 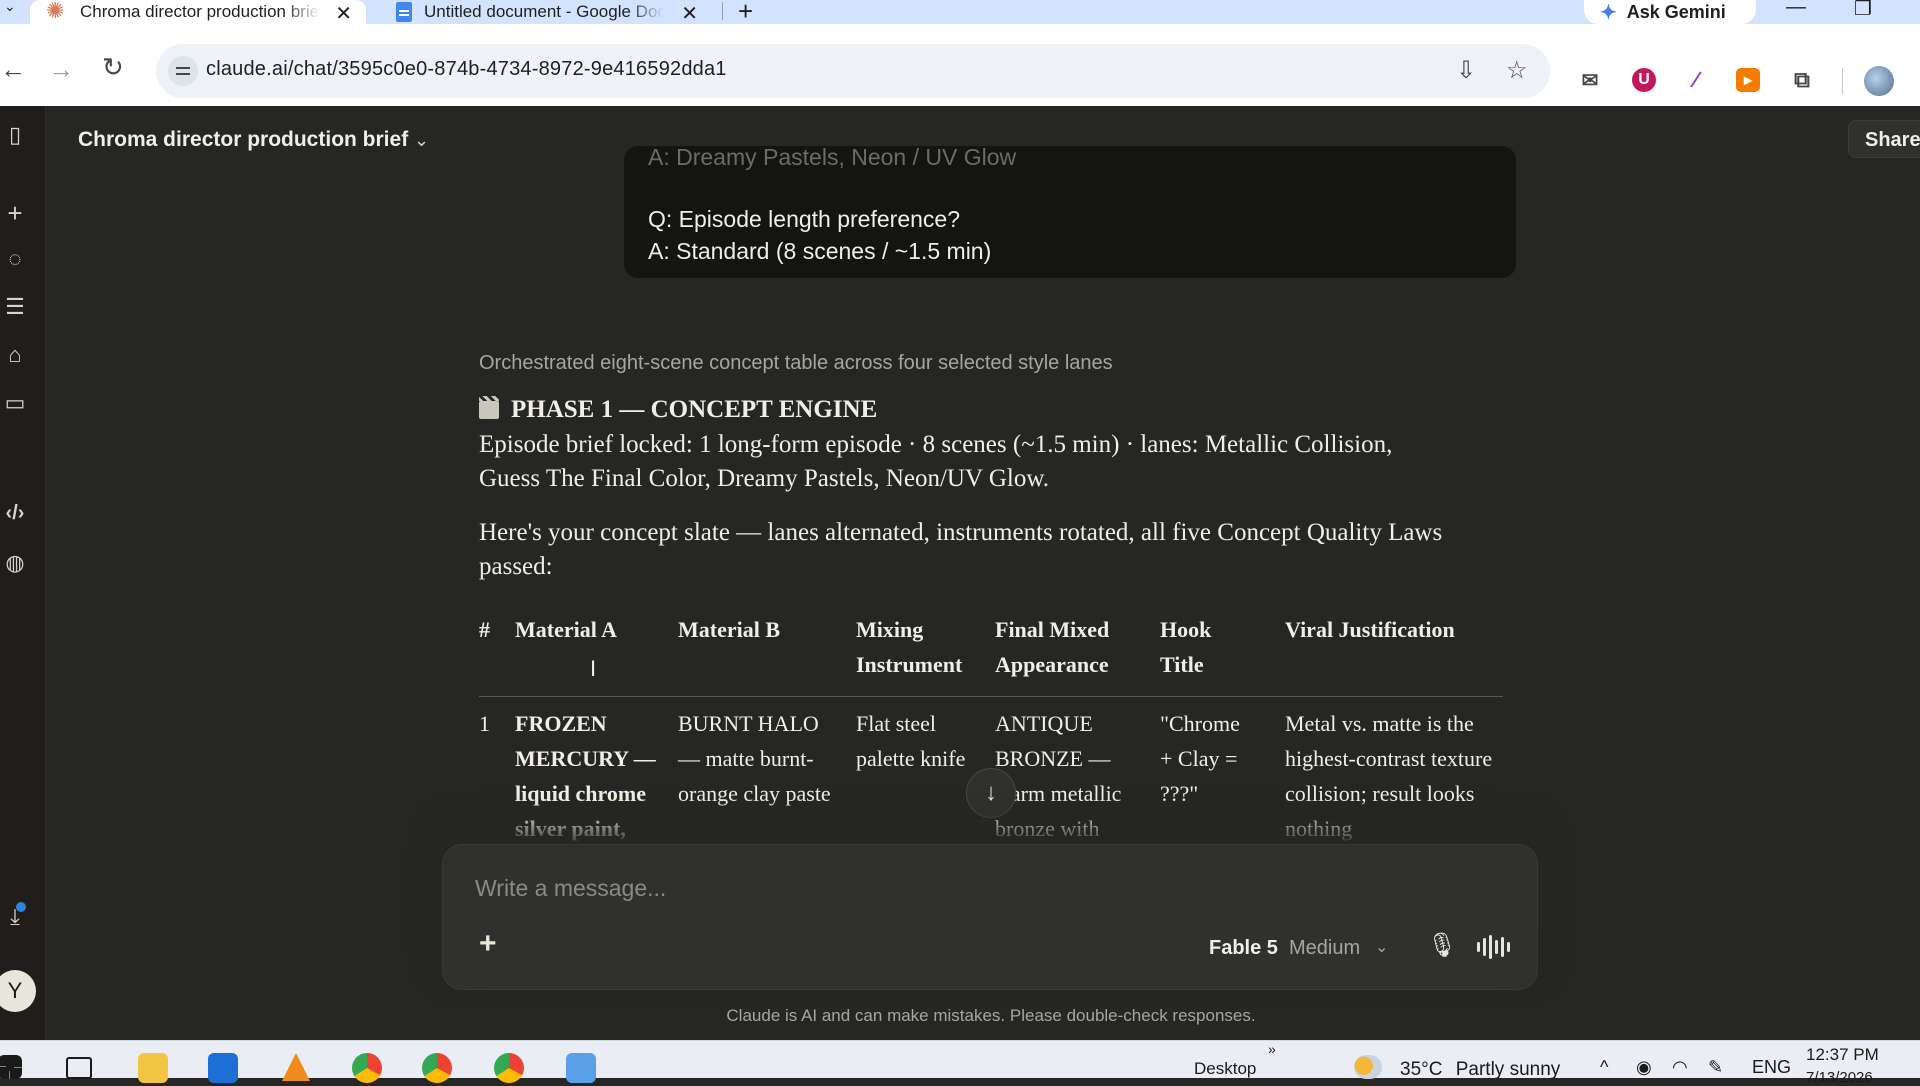 I want to click on new-tab-button: +, so click(x=745, y=13).